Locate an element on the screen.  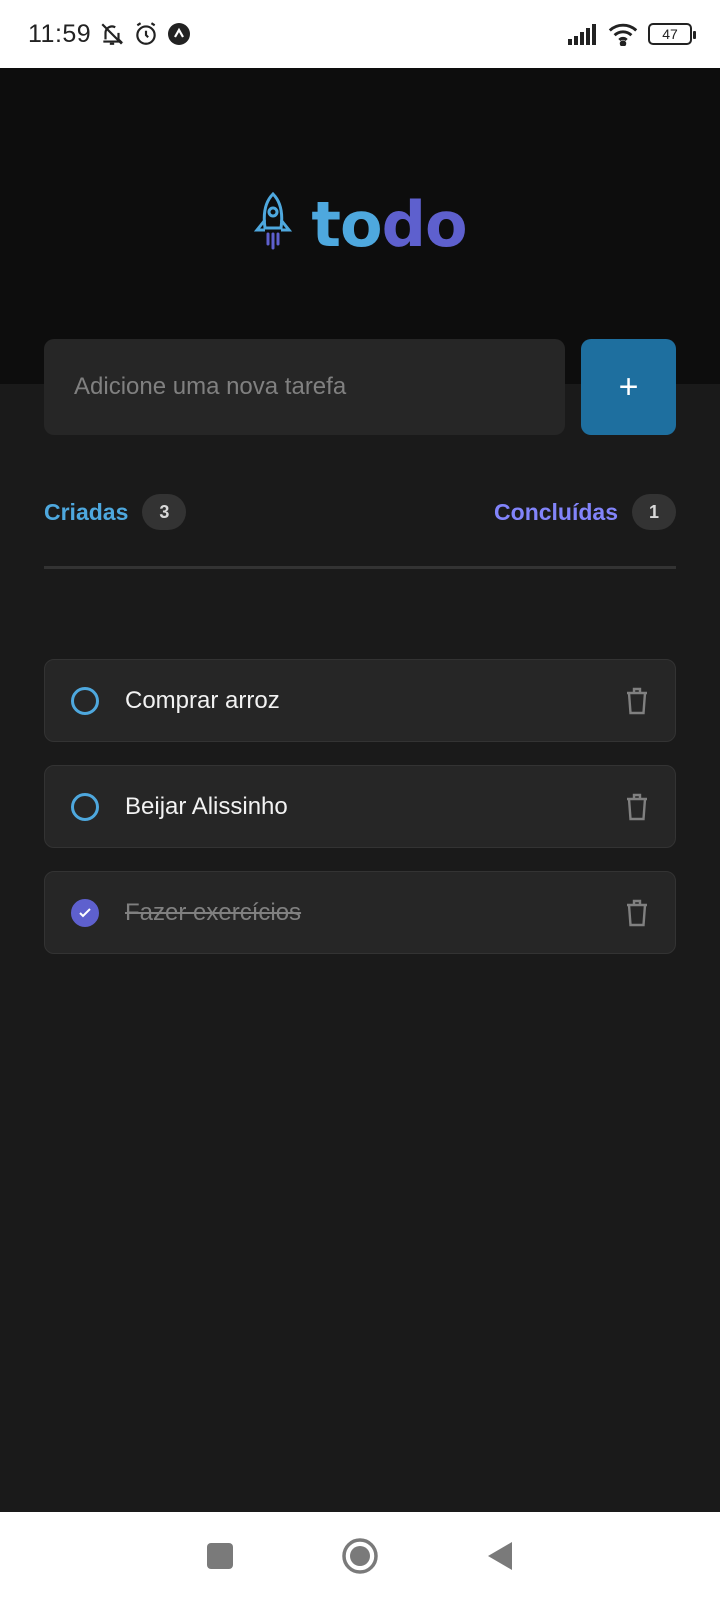
done-count-badge: 1 is located at coordinates (654, 512).